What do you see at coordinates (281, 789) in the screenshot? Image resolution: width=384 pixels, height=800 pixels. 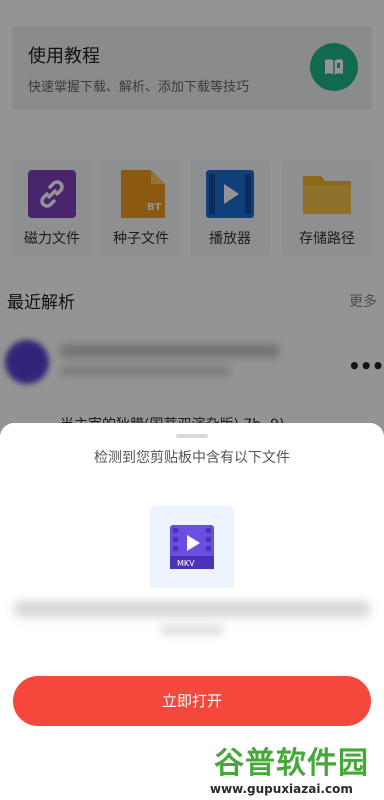 I see `watermark-url: www.gupuxiazai.com` at bounding box center [281, 789].